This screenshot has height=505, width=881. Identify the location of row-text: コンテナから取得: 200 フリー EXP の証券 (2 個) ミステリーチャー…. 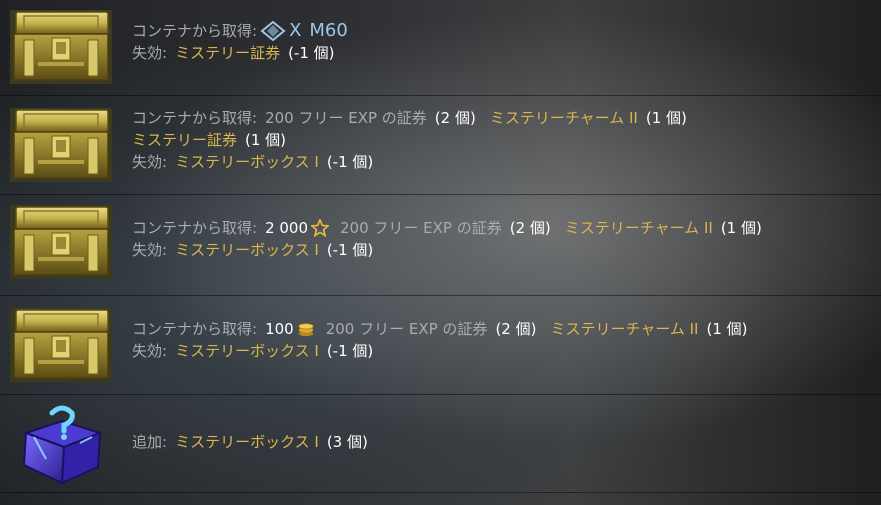
(409, 140).